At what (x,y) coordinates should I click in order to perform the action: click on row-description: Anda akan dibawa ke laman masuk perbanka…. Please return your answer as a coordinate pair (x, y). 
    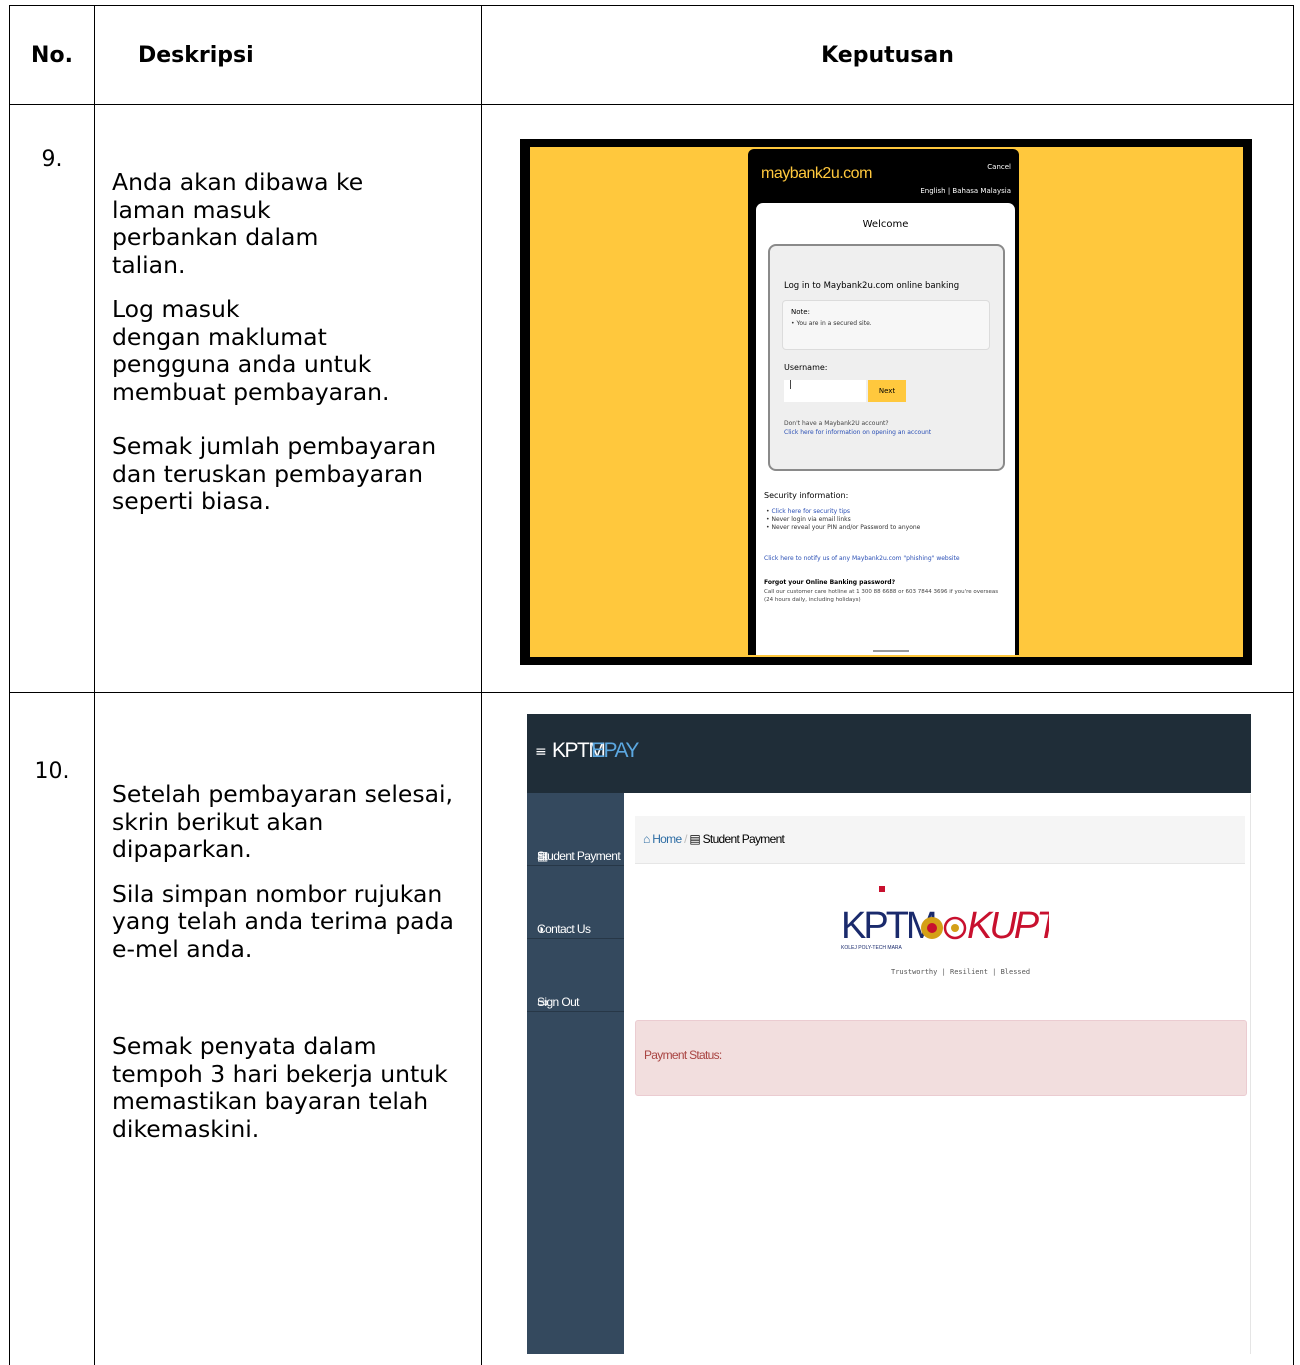
    Looking at the image, I should click on (288, 399).